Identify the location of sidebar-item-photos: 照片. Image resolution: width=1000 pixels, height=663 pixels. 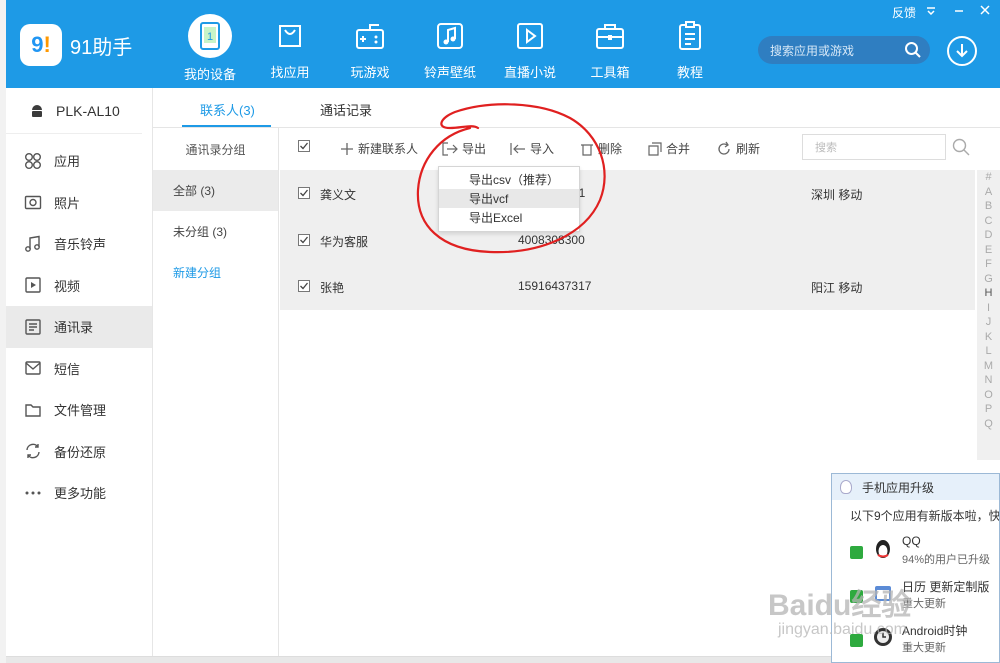
(79, 203).